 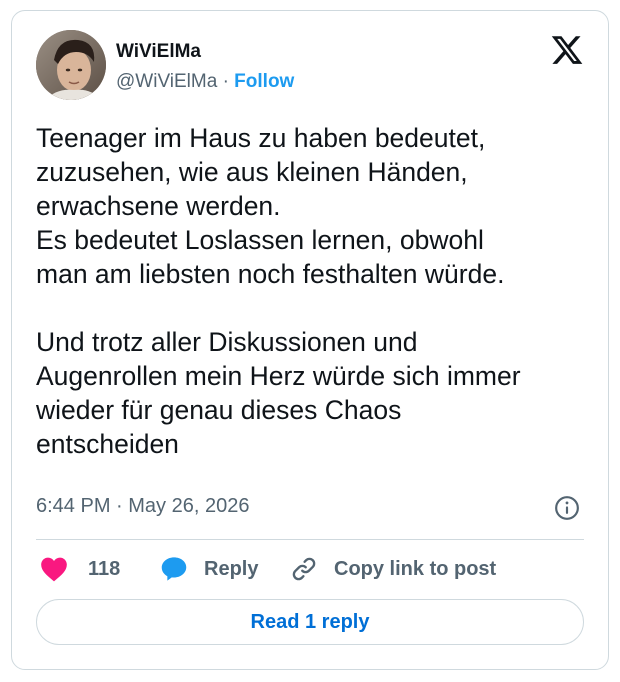 What do you see at coordinates (260, 240) in the screenshot?
I see `tweet-line: Es bedeutet Loslassen lernen, obwohl` at bounding box center [260, 240].